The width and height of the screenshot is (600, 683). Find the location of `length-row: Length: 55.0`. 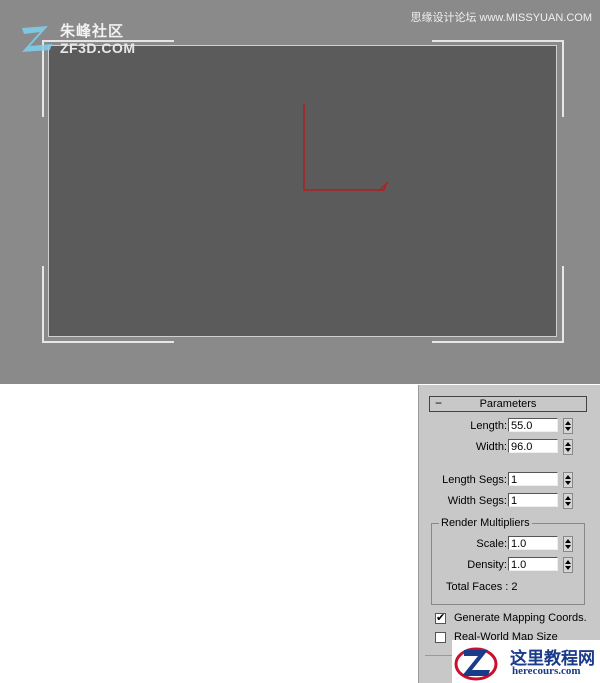

length-row: Length: 55.0 is located at coordinates (509, 426).